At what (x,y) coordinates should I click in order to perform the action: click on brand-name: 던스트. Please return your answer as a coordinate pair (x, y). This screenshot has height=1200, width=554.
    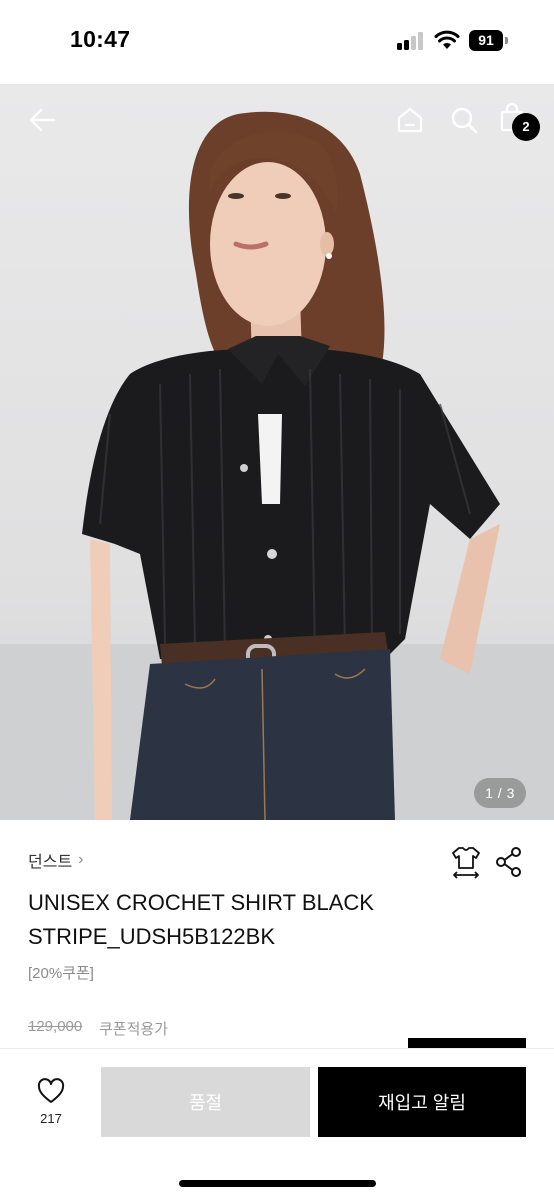
    Looking at the image, I should click on (50, 862).